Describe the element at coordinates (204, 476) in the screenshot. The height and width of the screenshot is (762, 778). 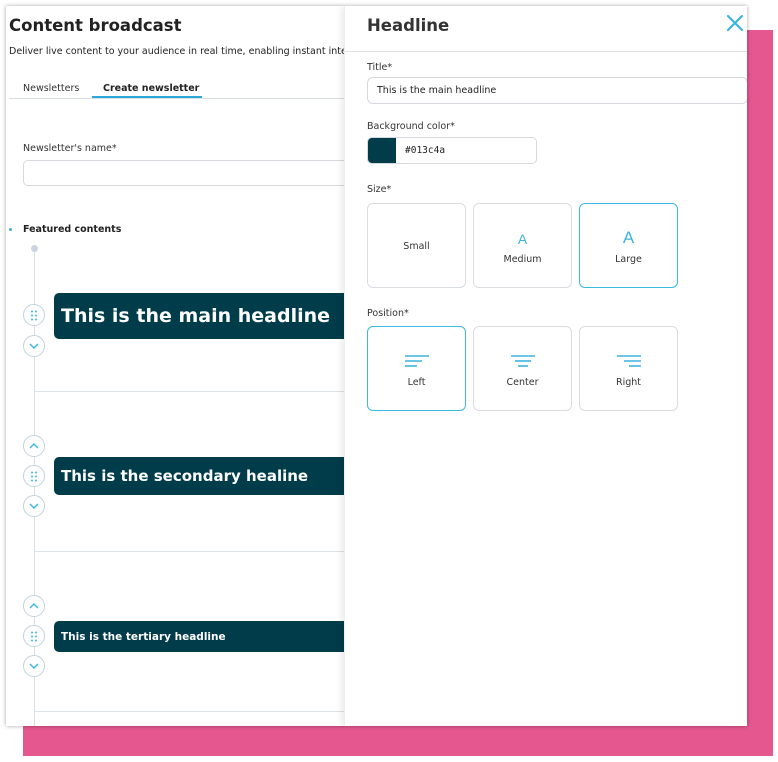
I see `headline-card-secondary: This is the secondary healine` at that location.